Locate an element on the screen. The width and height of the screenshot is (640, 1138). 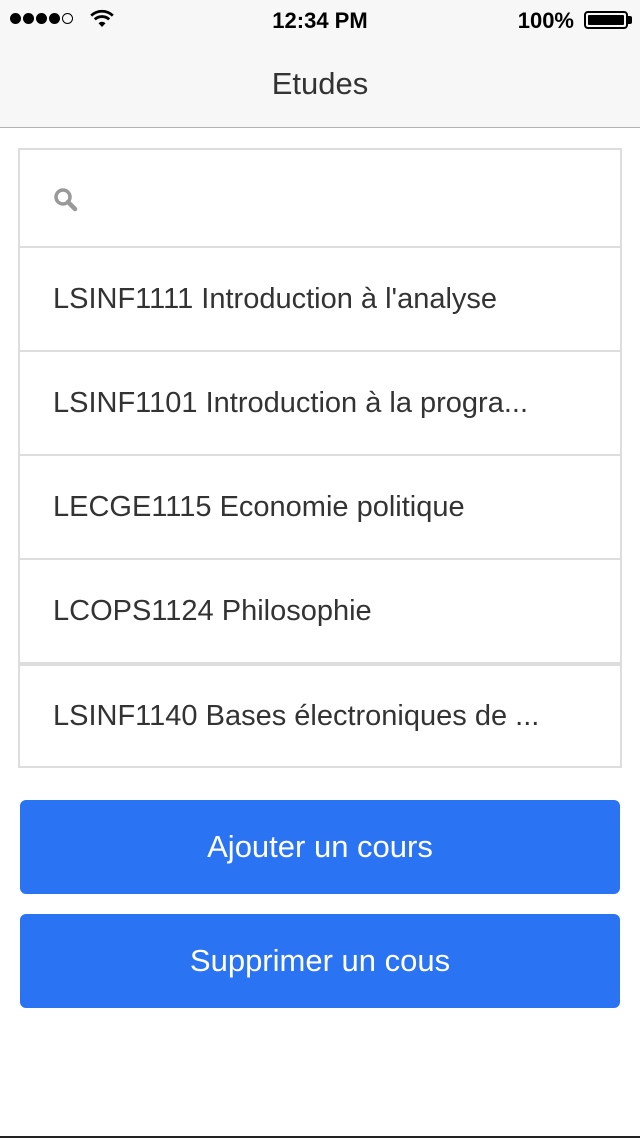
battery-cap is located at coordinates (630, 20).